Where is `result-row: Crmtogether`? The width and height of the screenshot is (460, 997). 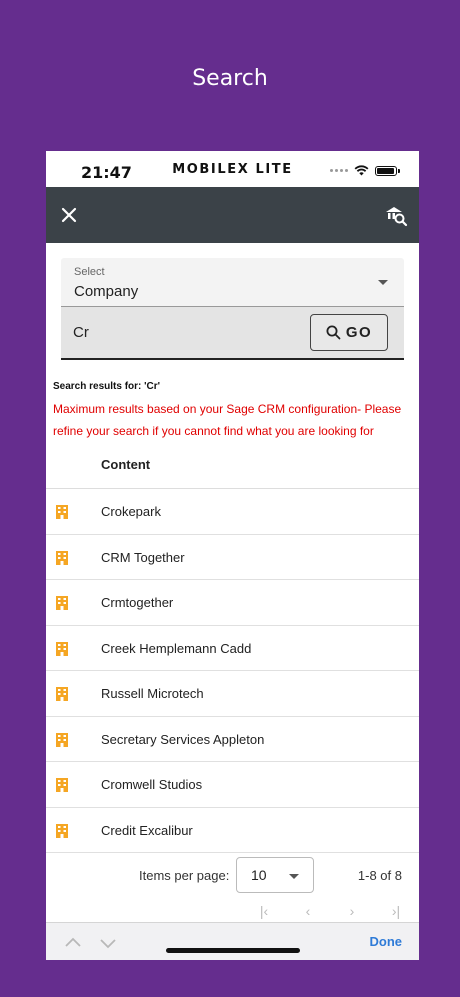 result-row: Crmtogether is located at coordinates (232, 603).